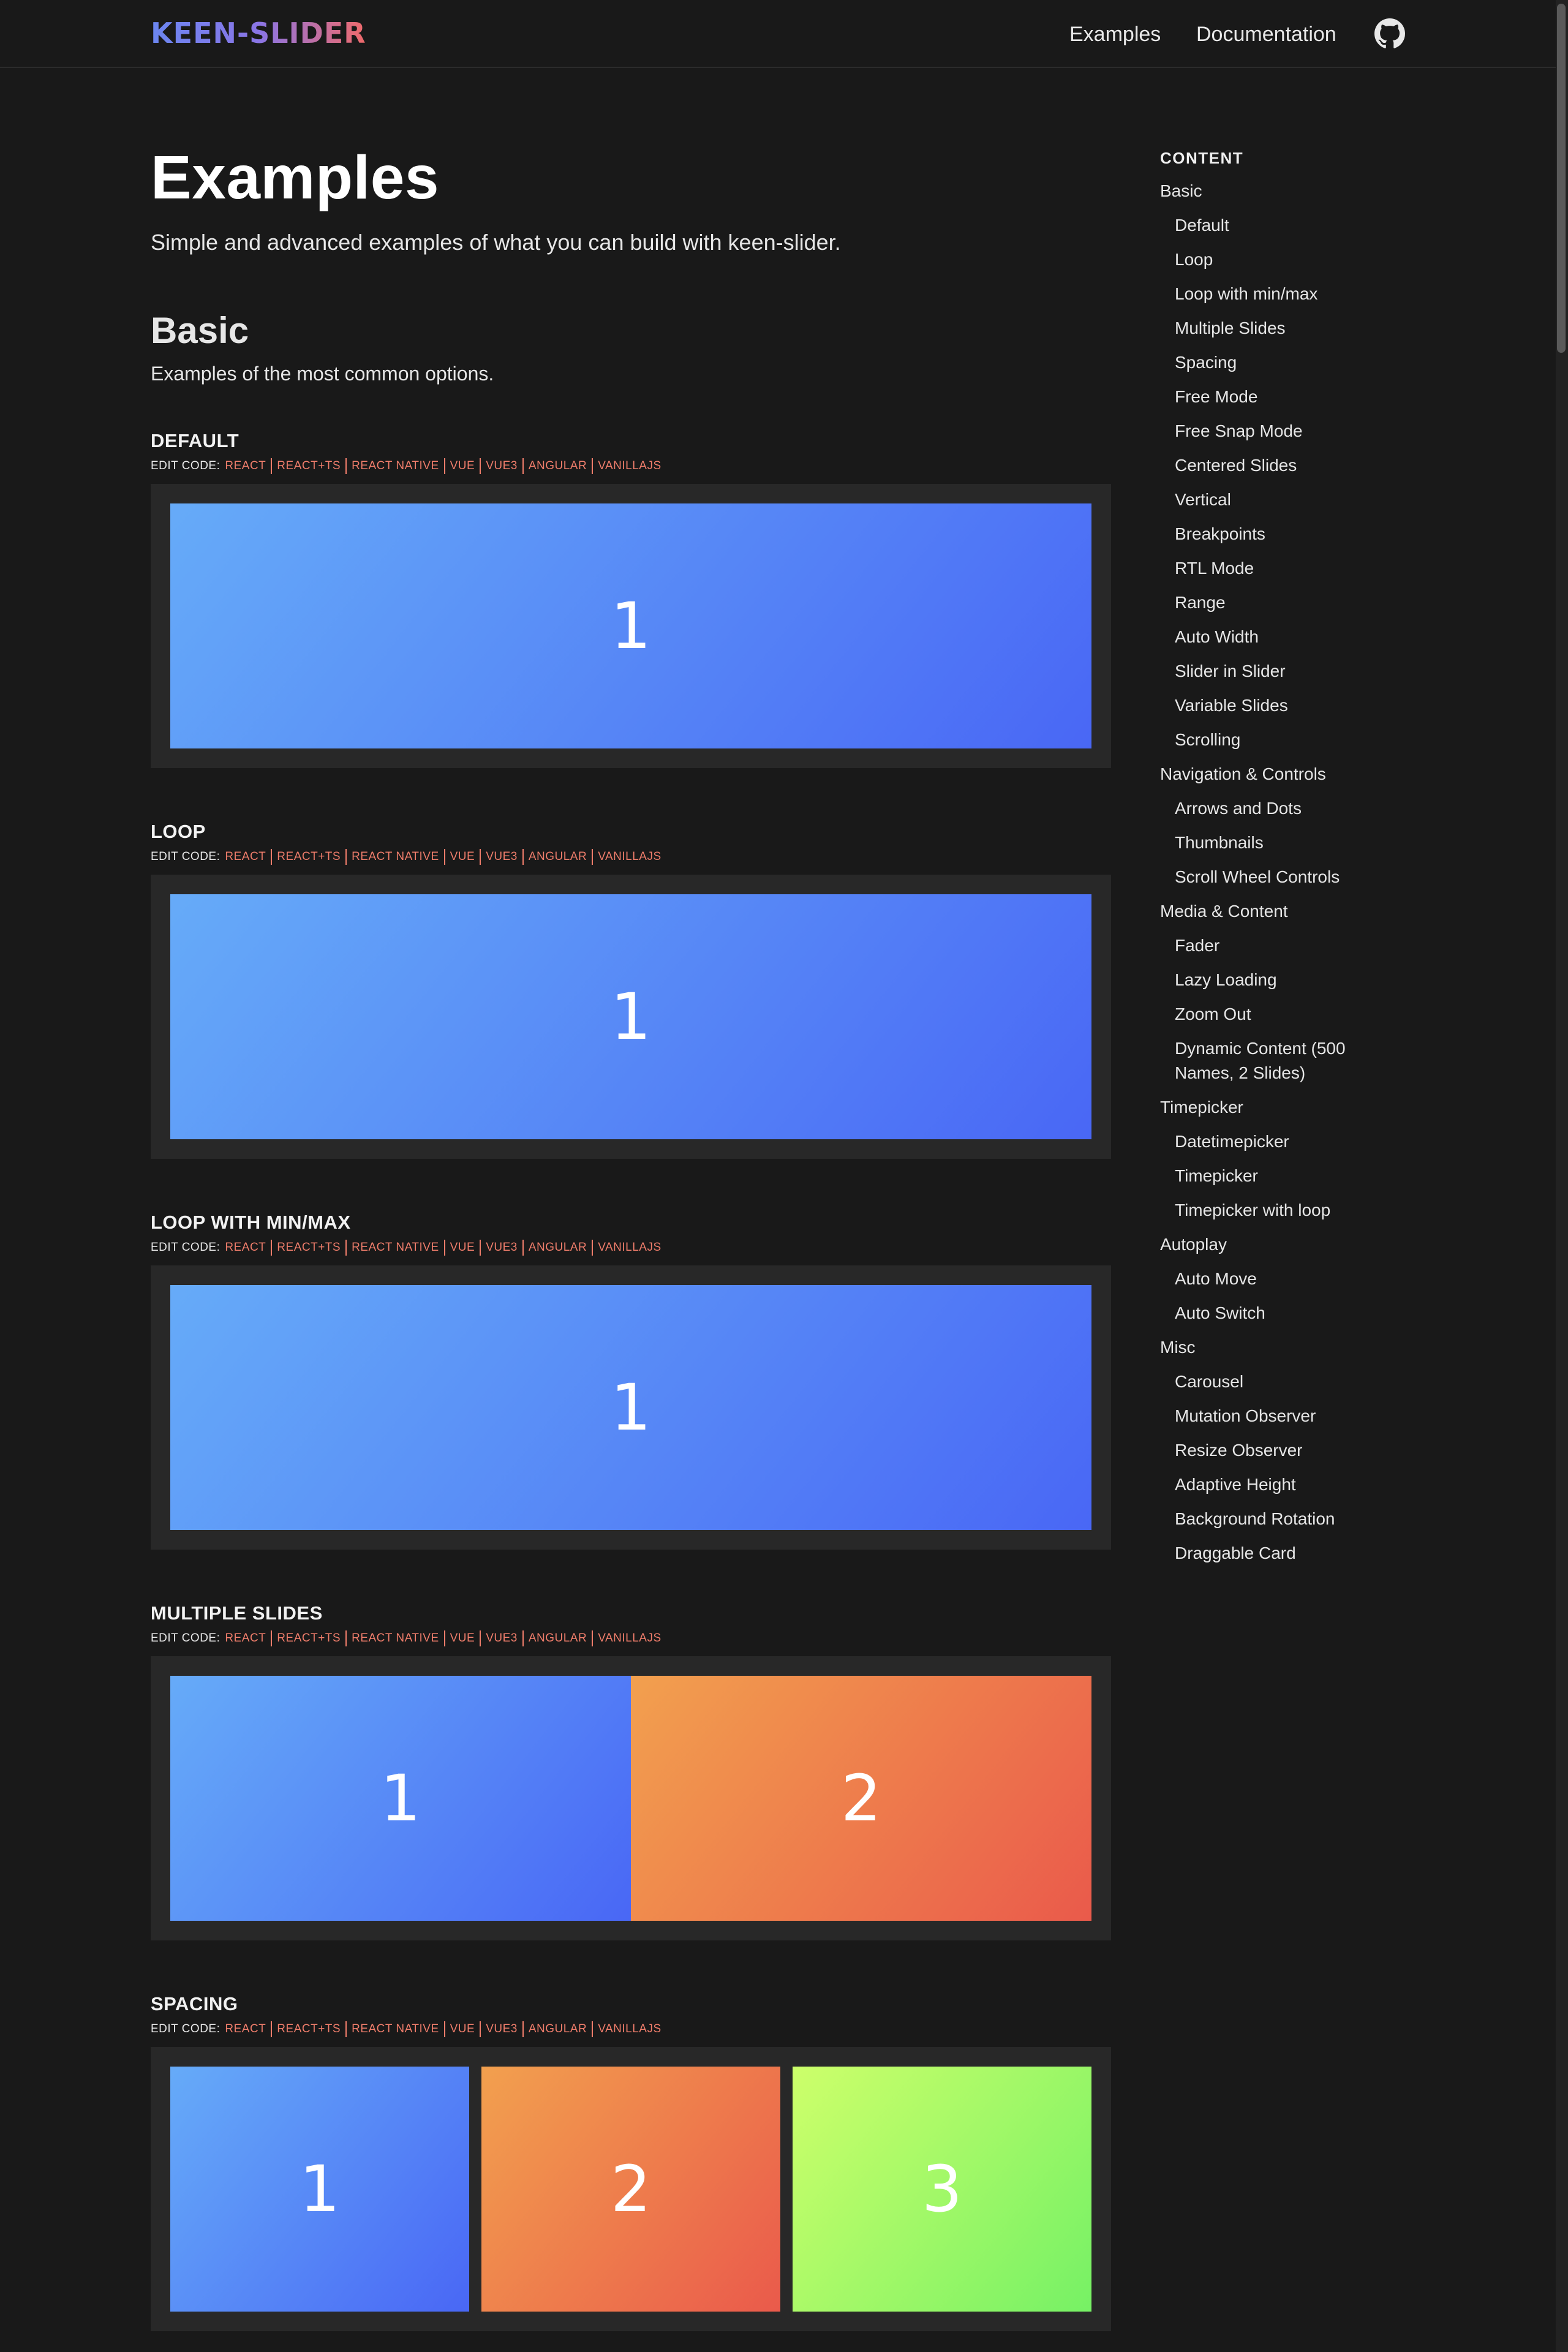 This screenshot has width=1568, height=2352. What do you see at coordinates (1282, 946) in the screenshot?
I see `toc-item-link: Fader` at bounding box center [1282, 946].